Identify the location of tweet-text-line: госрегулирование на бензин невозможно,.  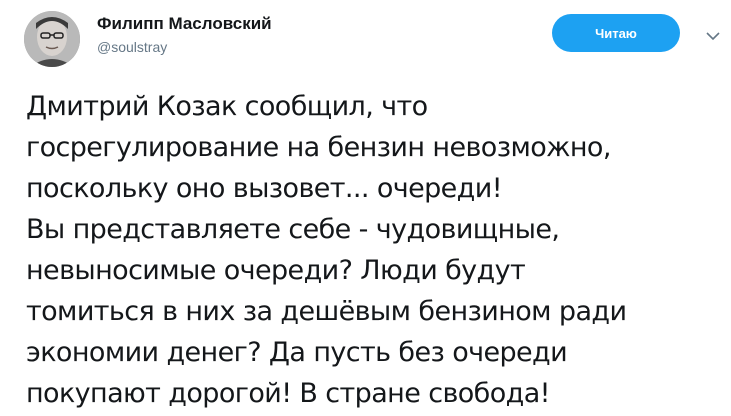
(318, 147).